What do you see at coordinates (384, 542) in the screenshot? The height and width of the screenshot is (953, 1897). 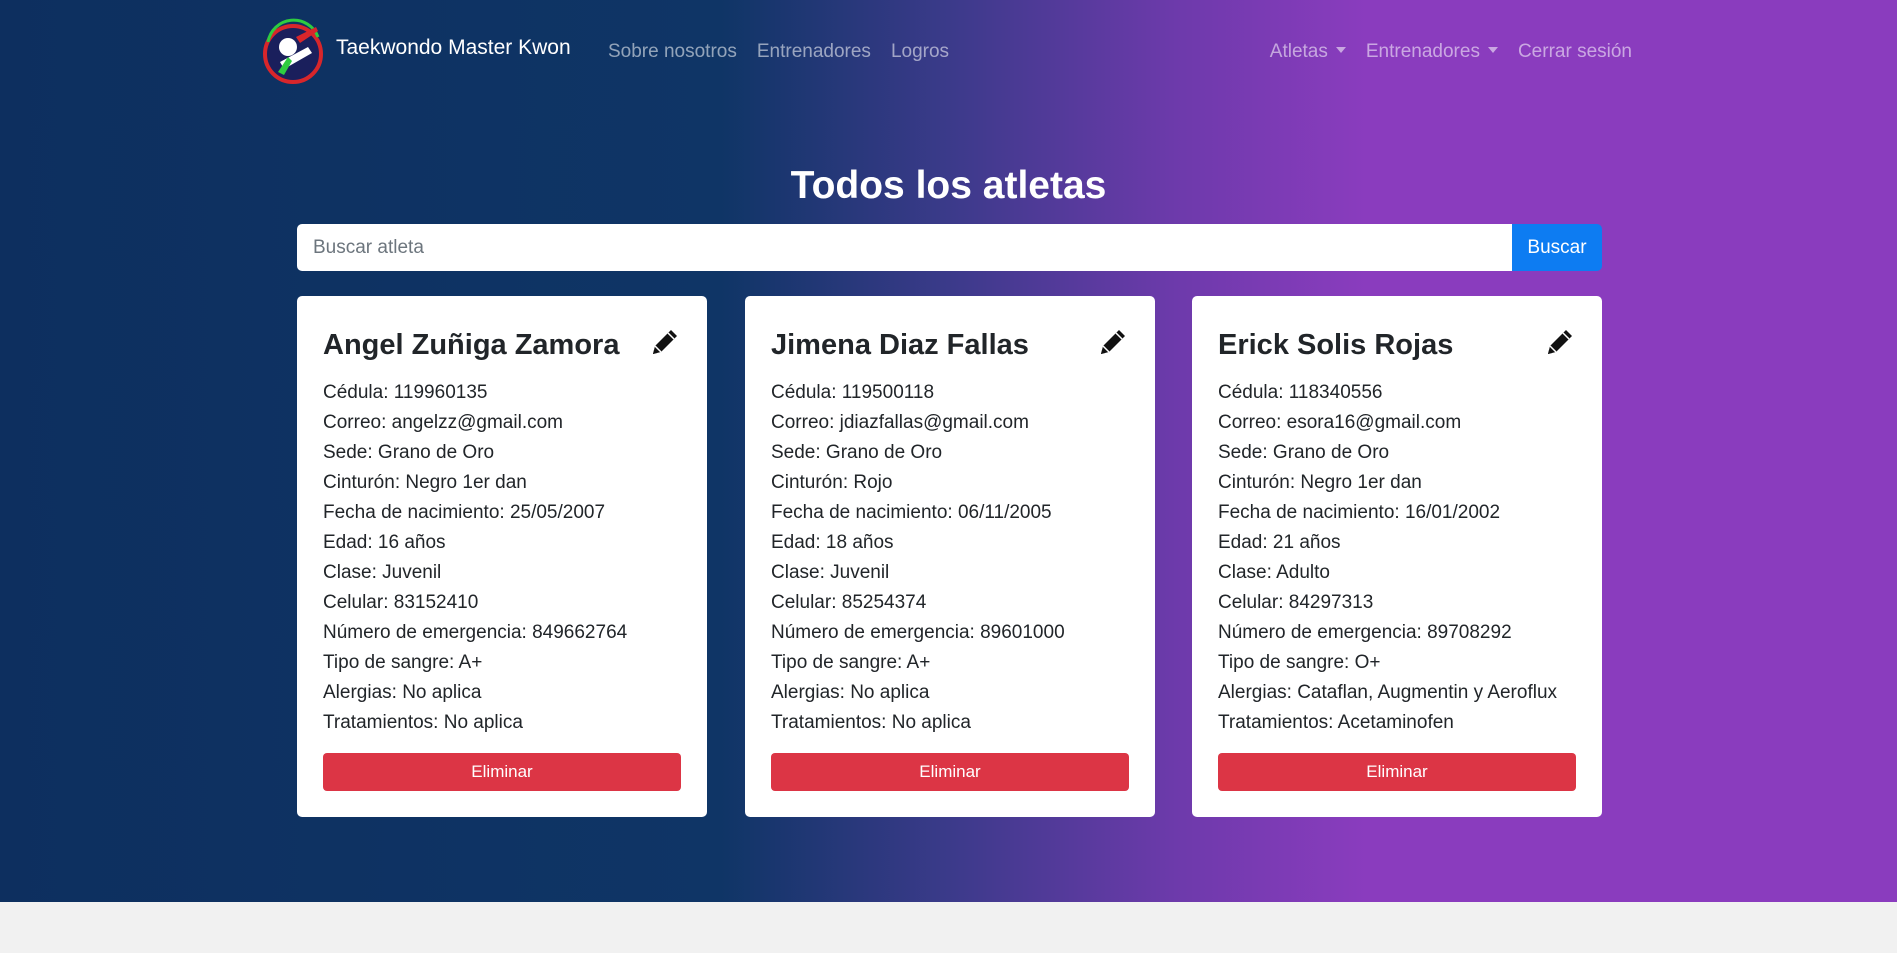 I see `field-edad: Edad: 16 años` at bounding box center [384, 542].